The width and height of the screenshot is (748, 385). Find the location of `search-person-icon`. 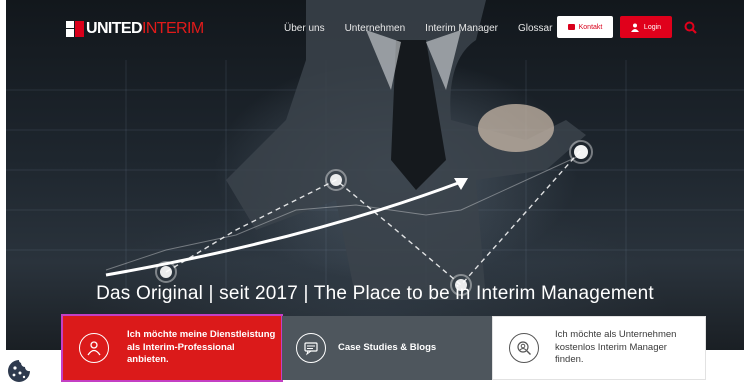

search-person-icon is located at coordinates (524, 348).